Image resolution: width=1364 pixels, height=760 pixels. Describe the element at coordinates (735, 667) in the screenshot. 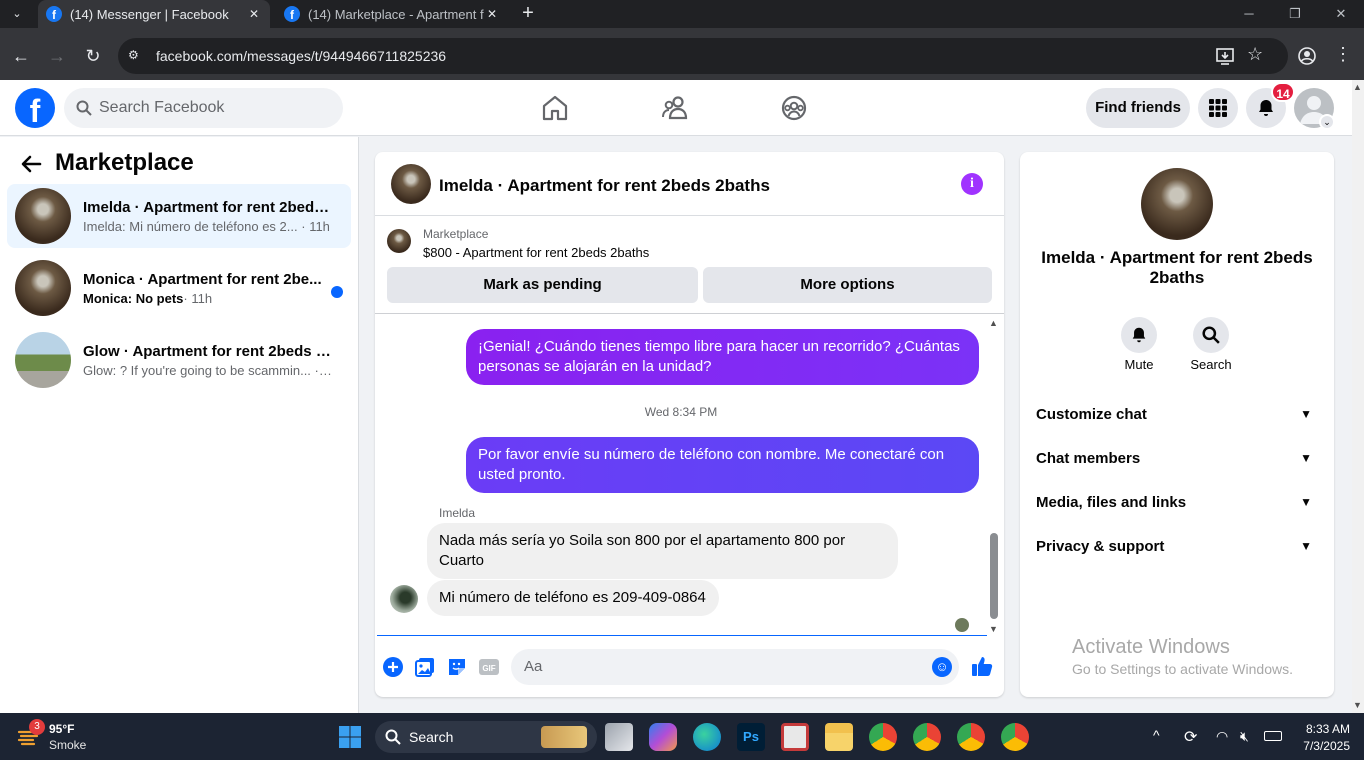

I see `message-input: Aa` at that location.